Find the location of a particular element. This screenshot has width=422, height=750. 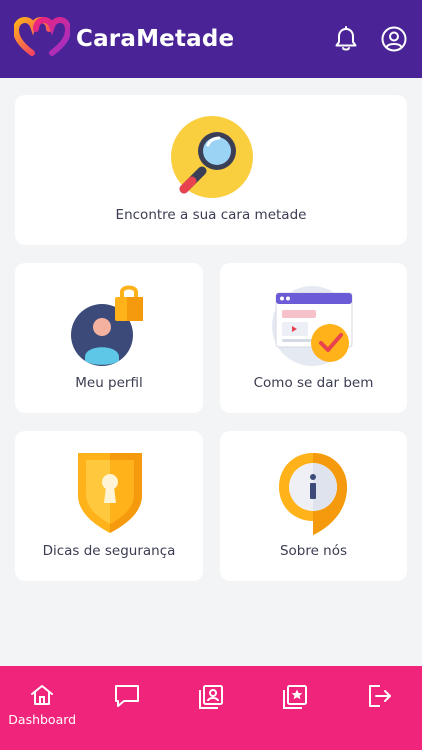

nav-item-favorites is located at coordinates (295, 708).